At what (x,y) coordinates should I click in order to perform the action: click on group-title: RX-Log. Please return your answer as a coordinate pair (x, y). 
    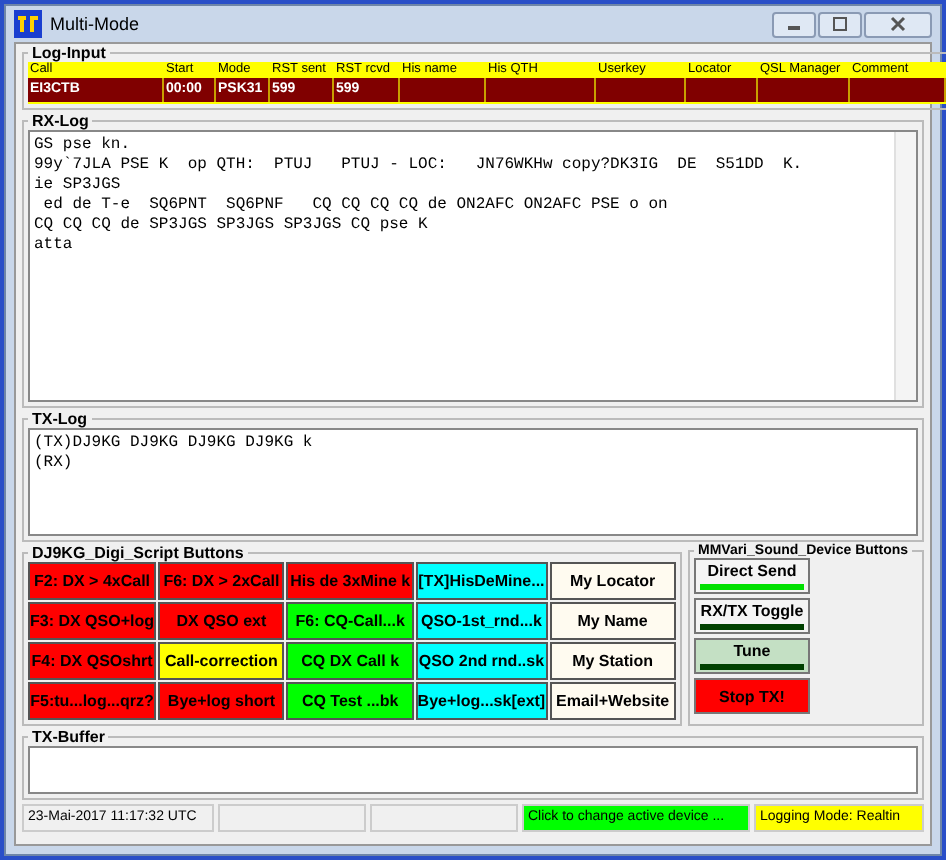
    Looking at the image, I should click on (60, 121).